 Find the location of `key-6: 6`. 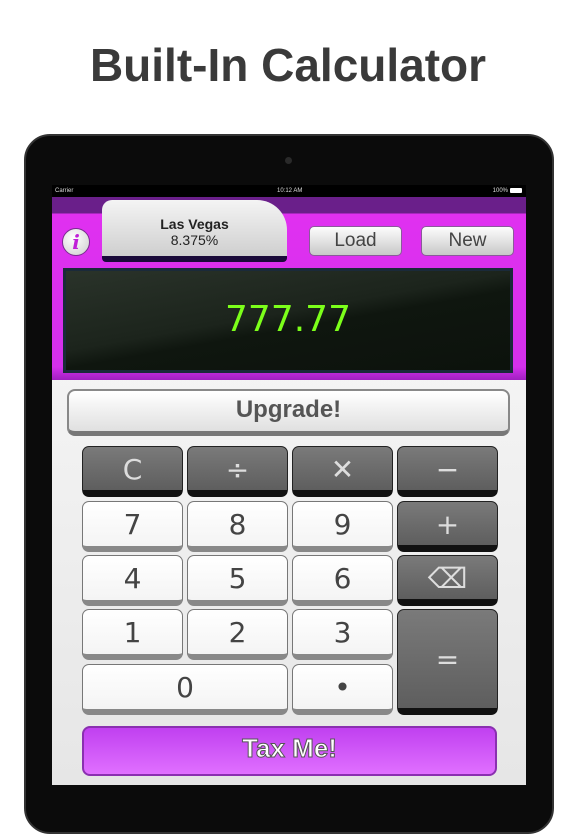

key-6: 6 is located at coordinates (342, 580).